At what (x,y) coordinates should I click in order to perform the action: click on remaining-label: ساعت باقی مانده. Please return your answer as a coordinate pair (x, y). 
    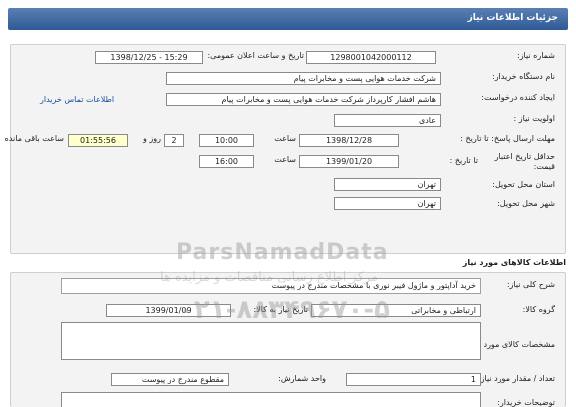
    Looking at the image, I should click on (34, 138).